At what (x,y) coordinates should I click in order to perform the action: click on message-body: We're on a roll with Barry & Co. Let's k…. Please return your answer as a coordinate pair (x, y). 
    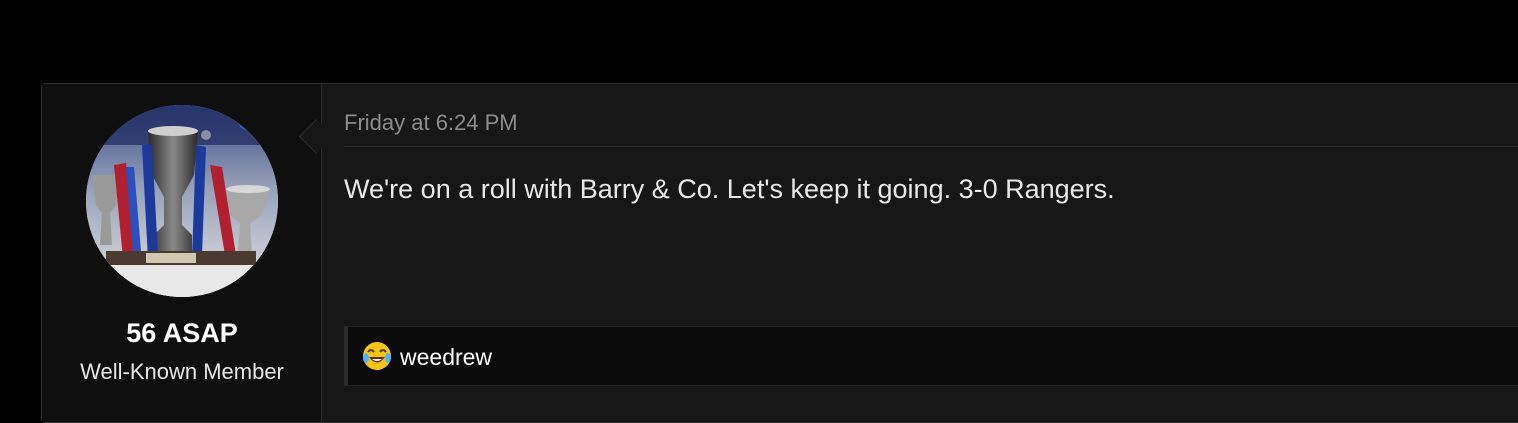
    Looking at the image, I should click on (729, 189).